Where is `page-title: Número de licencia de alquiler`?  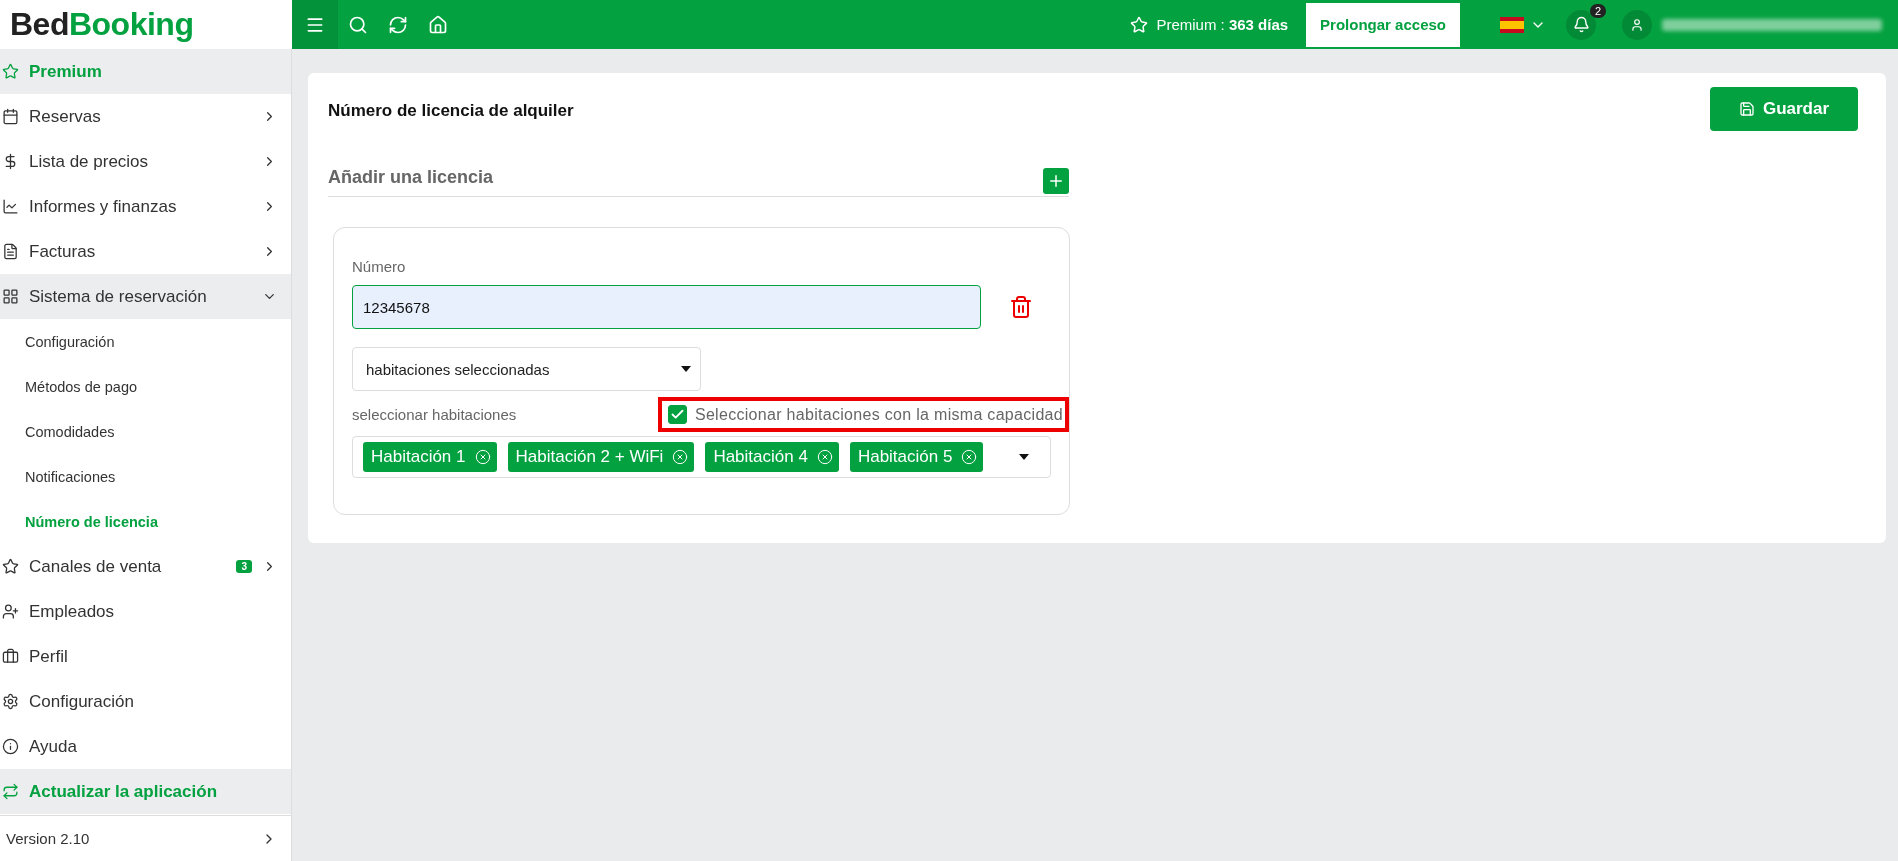 page-title: Número de licencia de alquiler is located at coordinates (451, 111).